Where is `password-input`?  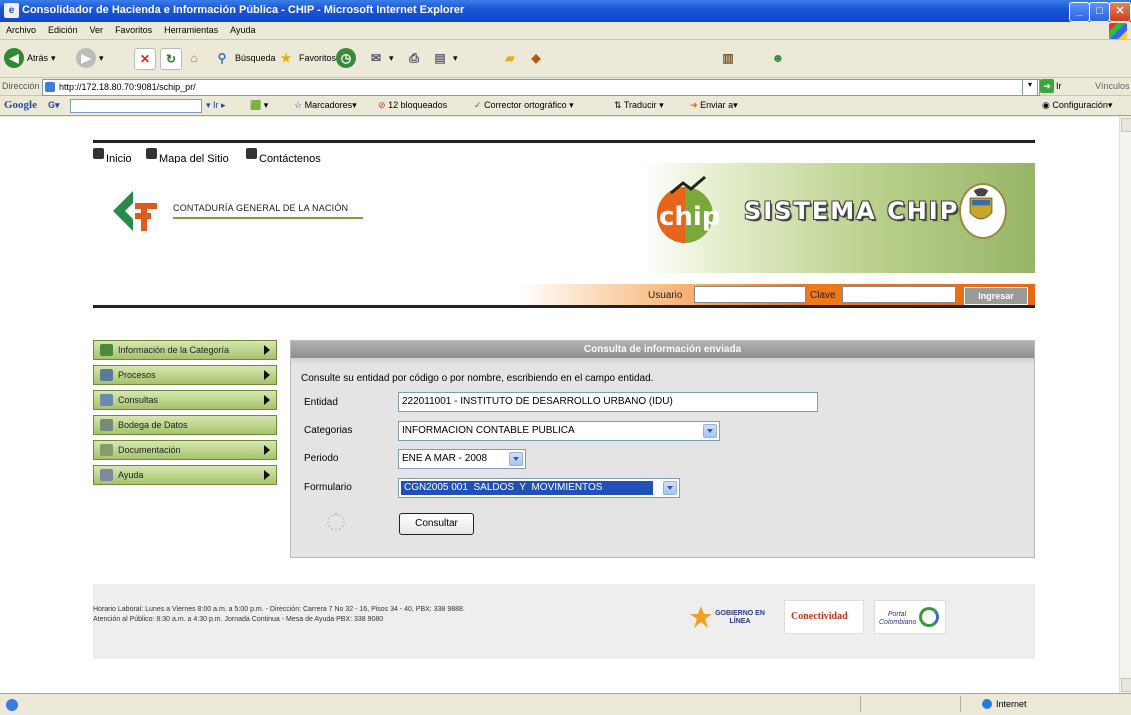 password-input is located at coordinates (899, 294).